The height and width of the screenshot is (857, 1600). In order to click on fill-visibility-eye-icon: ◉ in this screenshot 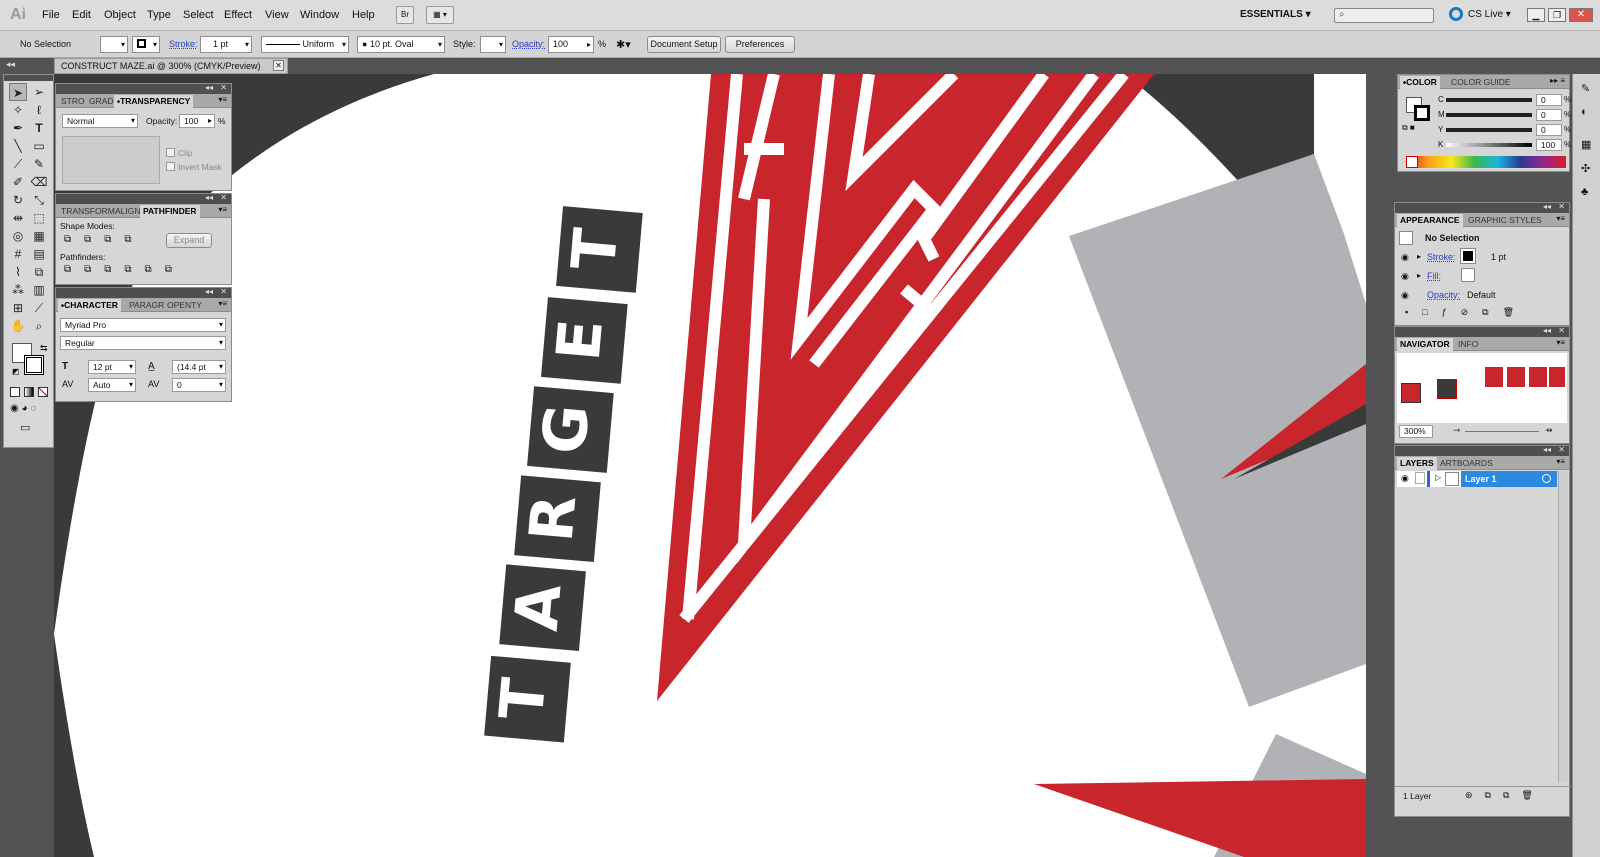, I will do `click(1405, 276)`.